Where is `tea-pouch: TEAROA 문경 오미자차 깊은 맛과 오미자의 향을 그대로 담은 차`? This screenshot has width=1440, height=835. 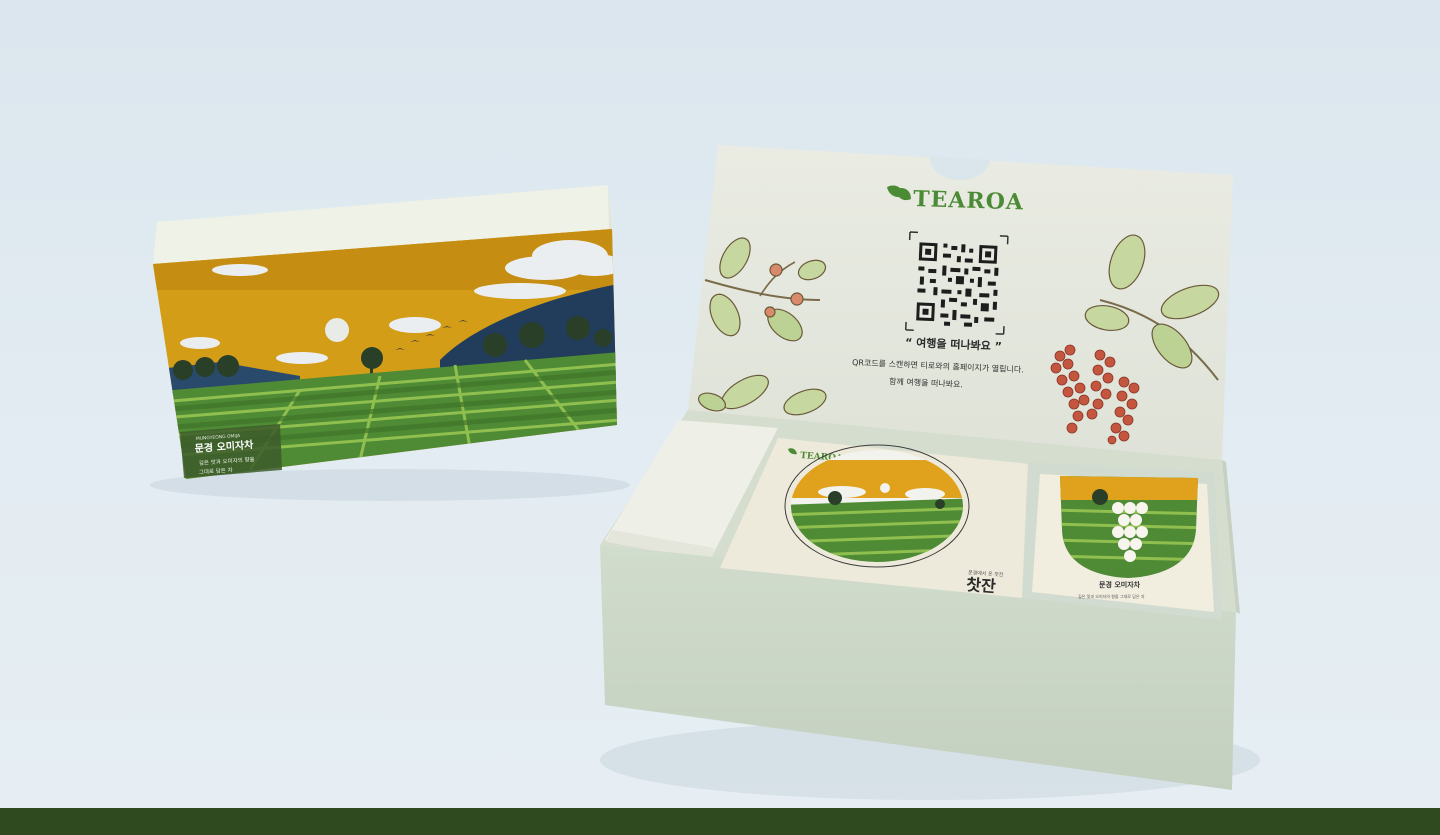
tea-pouch: TEAROA 문경 오미자차 깊은 맛과 오미자의 향을 그대로 담은 차 is located at coordinates (1122, 541).